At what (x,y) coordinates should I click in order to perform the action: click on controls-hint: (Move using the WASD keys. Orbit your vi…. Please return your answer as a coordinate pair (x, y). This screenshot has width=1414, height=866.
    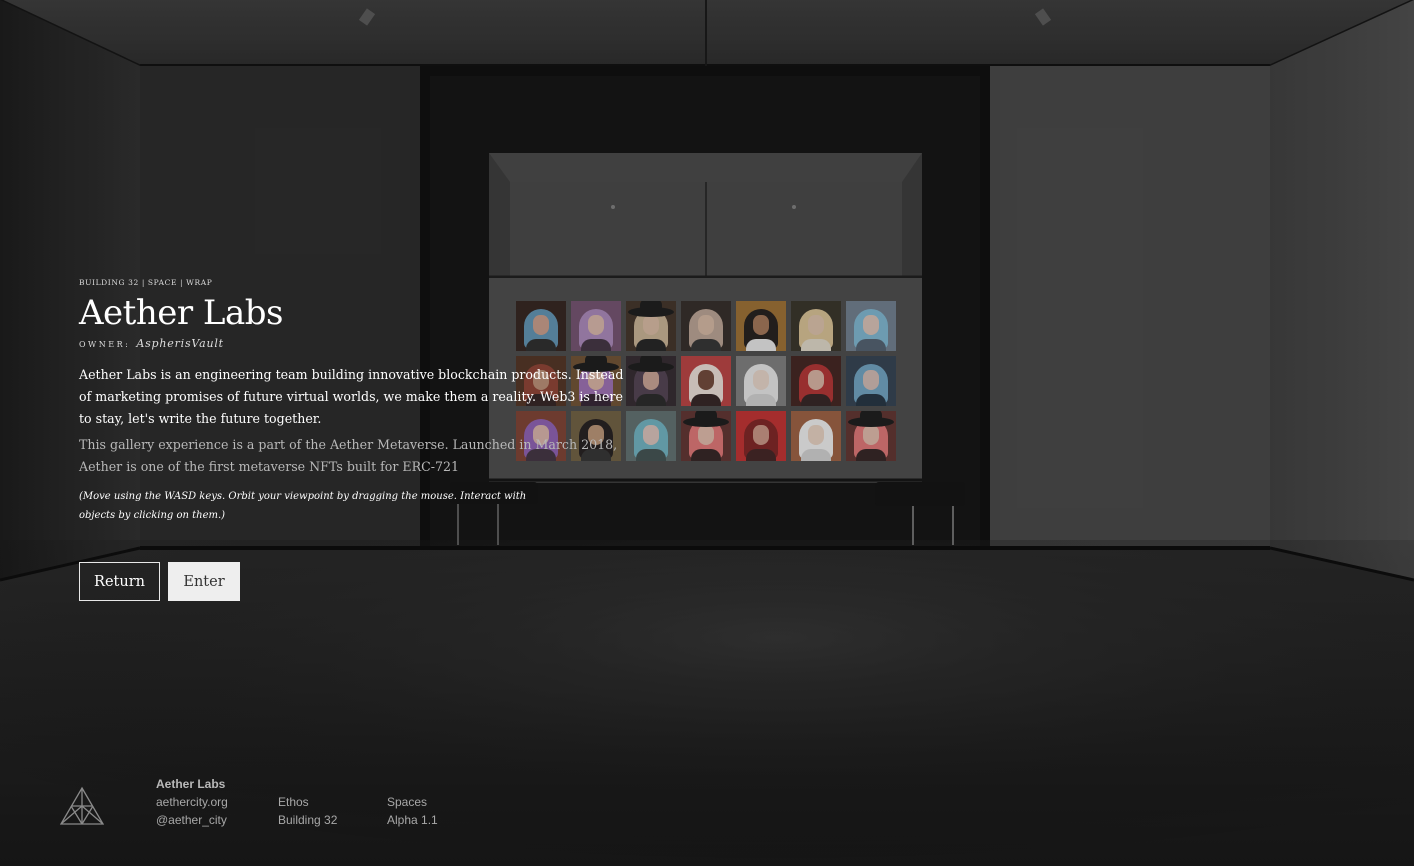
    Looking at the image, I should click on (303, 506).